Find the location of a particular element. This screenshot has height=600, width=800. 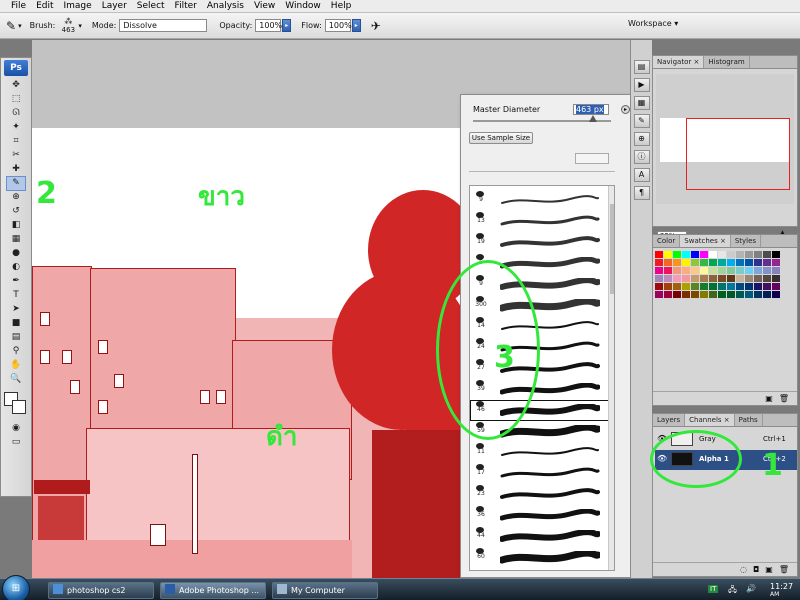

preset-list-scrollbar is located at coordinates (611, 378).